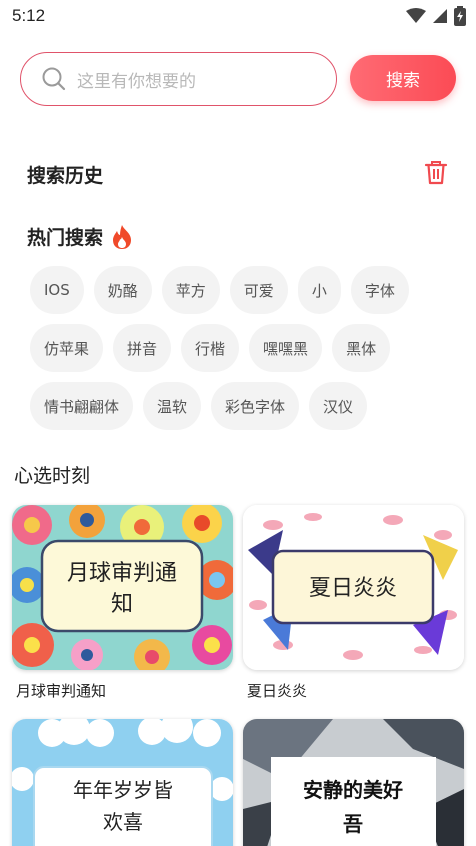 The width and height of the screenshot is (476, 846). I want to click on featured-card: 安静的美好 吾, so click(353, 782).